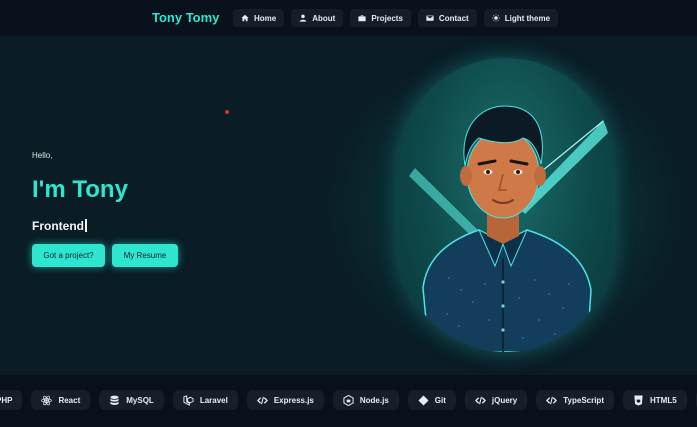 The width and height of the screenshot is (697, 427). What do you see at coordinates (374, 400) in the screenshot?
I see `skill-label-nodejs: Node.js` at bounding box center [374, 400].